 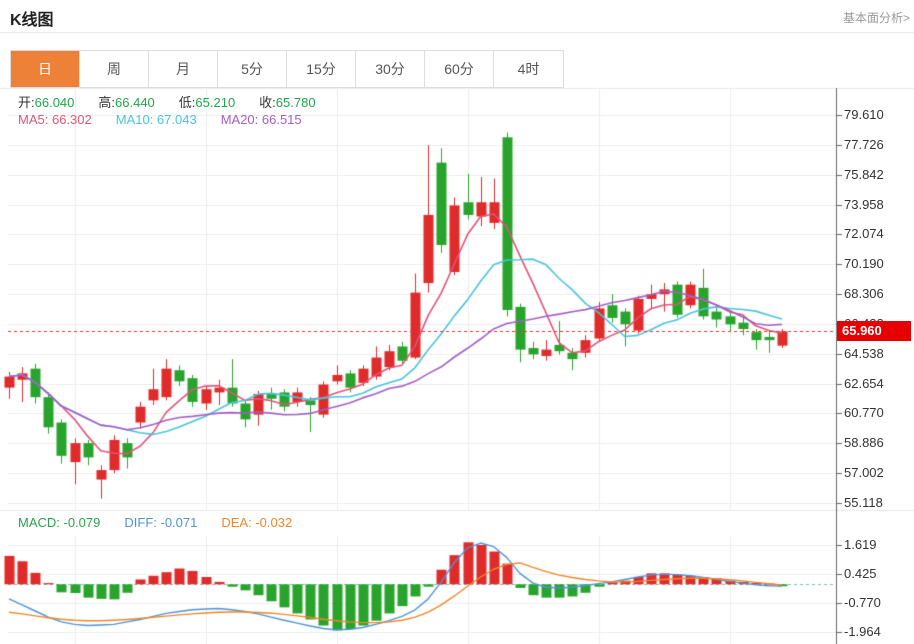 I want to click on ohlc-row: 开:66.040 高:66.440 低:65.210 收:65.780, so click(x=179, y=101).